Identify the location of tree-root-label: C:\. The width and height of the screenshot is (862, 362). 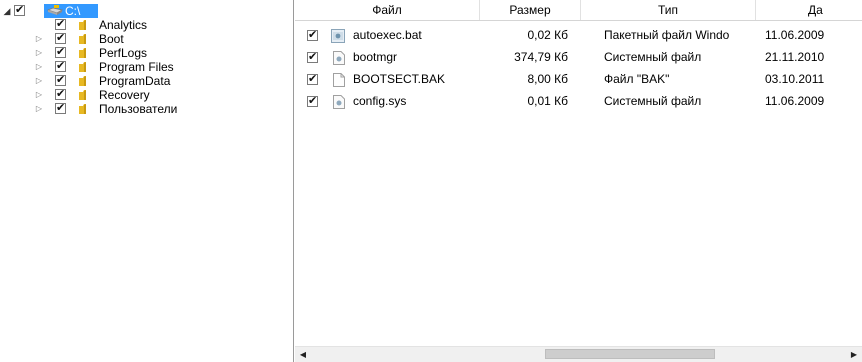
(73, 11).